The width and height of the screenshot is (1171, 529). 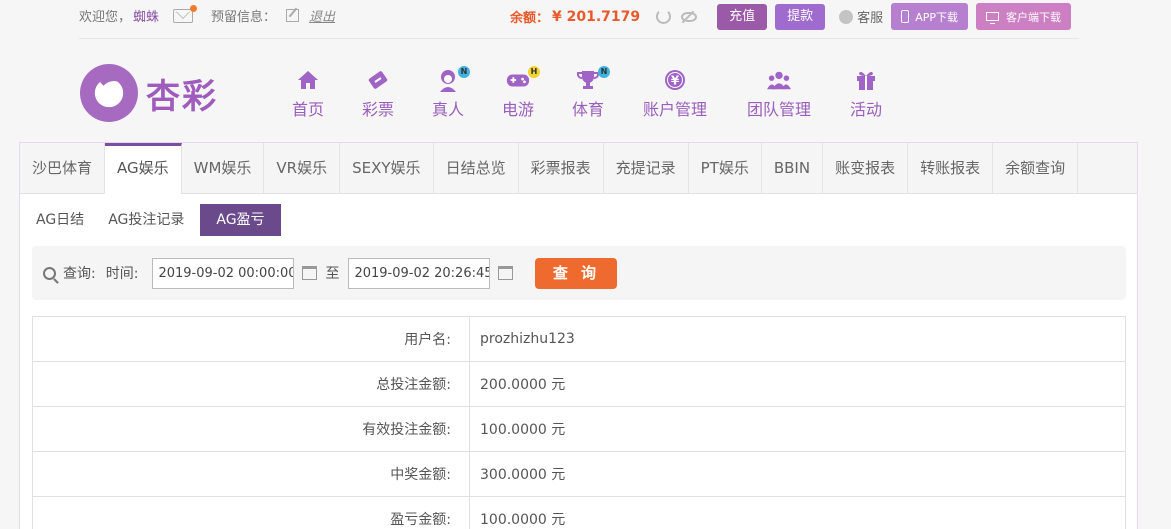 I want to click on team-icon, so click(x=779, y=80).